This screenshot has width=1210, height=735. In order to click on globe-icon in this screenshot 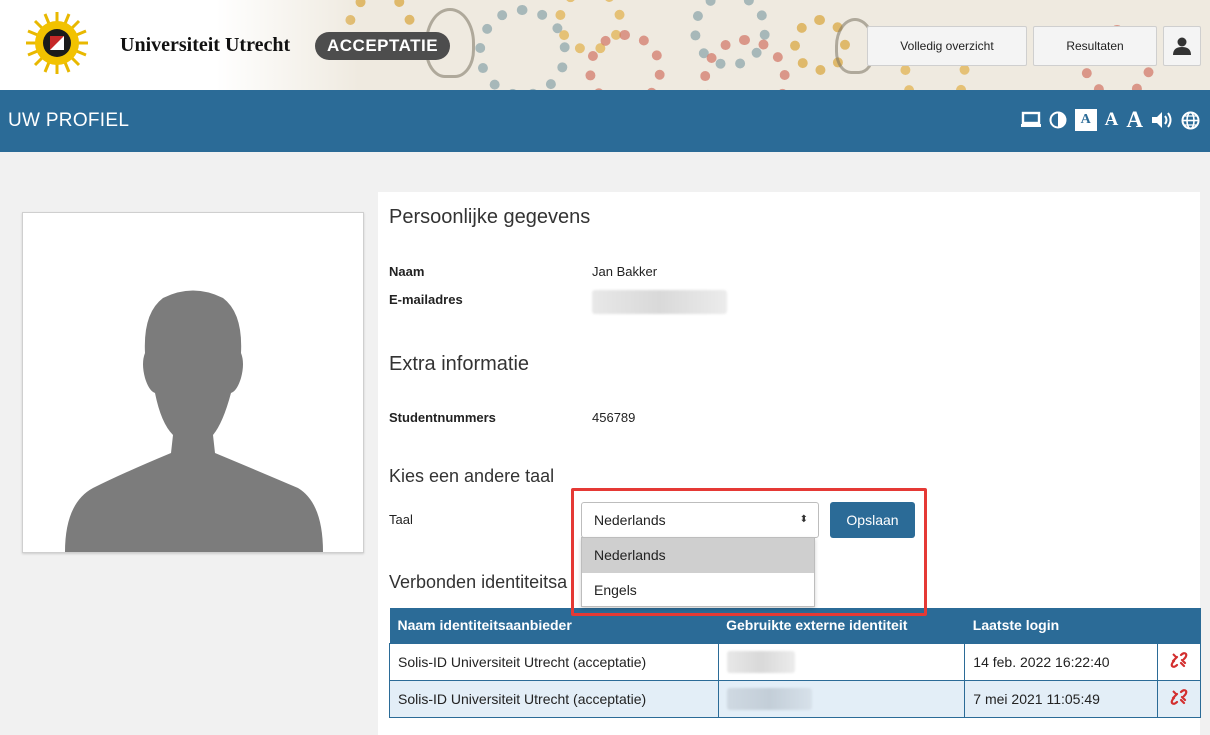, I will do `click(1190, 120)`.